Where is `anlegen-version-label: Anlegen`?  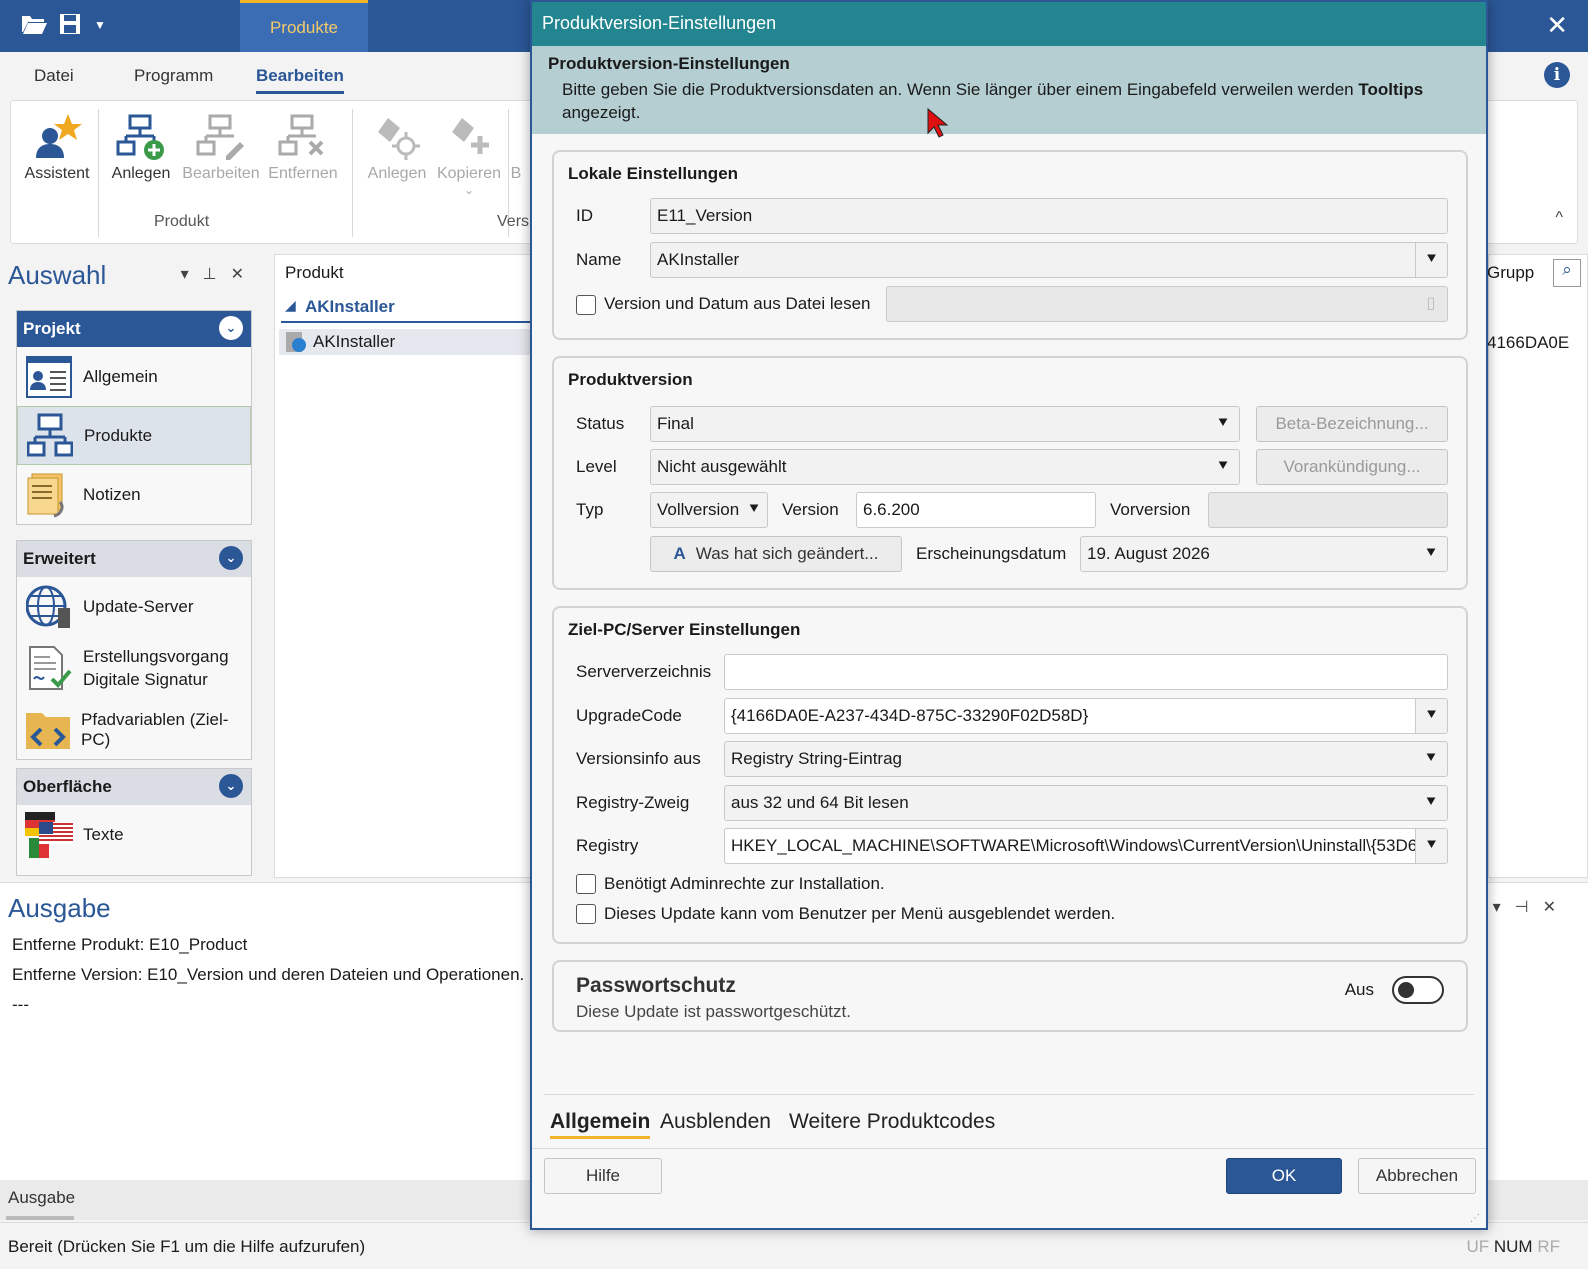
anlegen-version-label: Anlegen is located at coordinates (397, 173).